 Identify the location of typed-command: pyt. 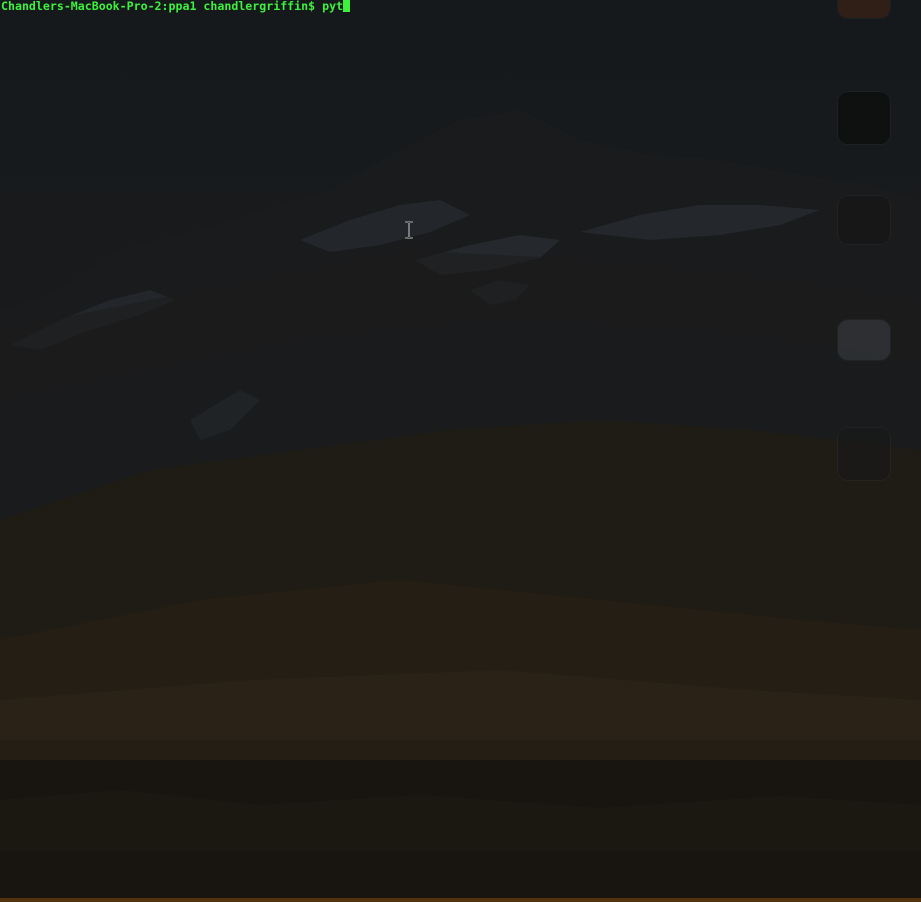
(333, 6).